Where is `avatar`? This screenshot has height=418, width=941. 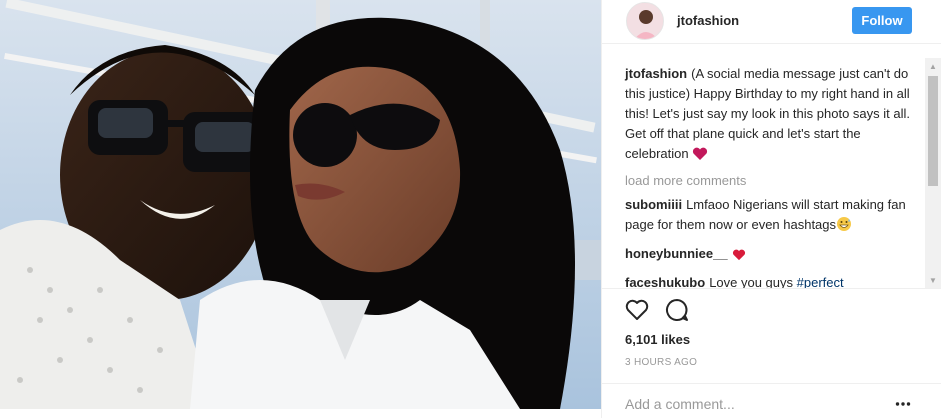 avatar is located at coordinates (645, 21).